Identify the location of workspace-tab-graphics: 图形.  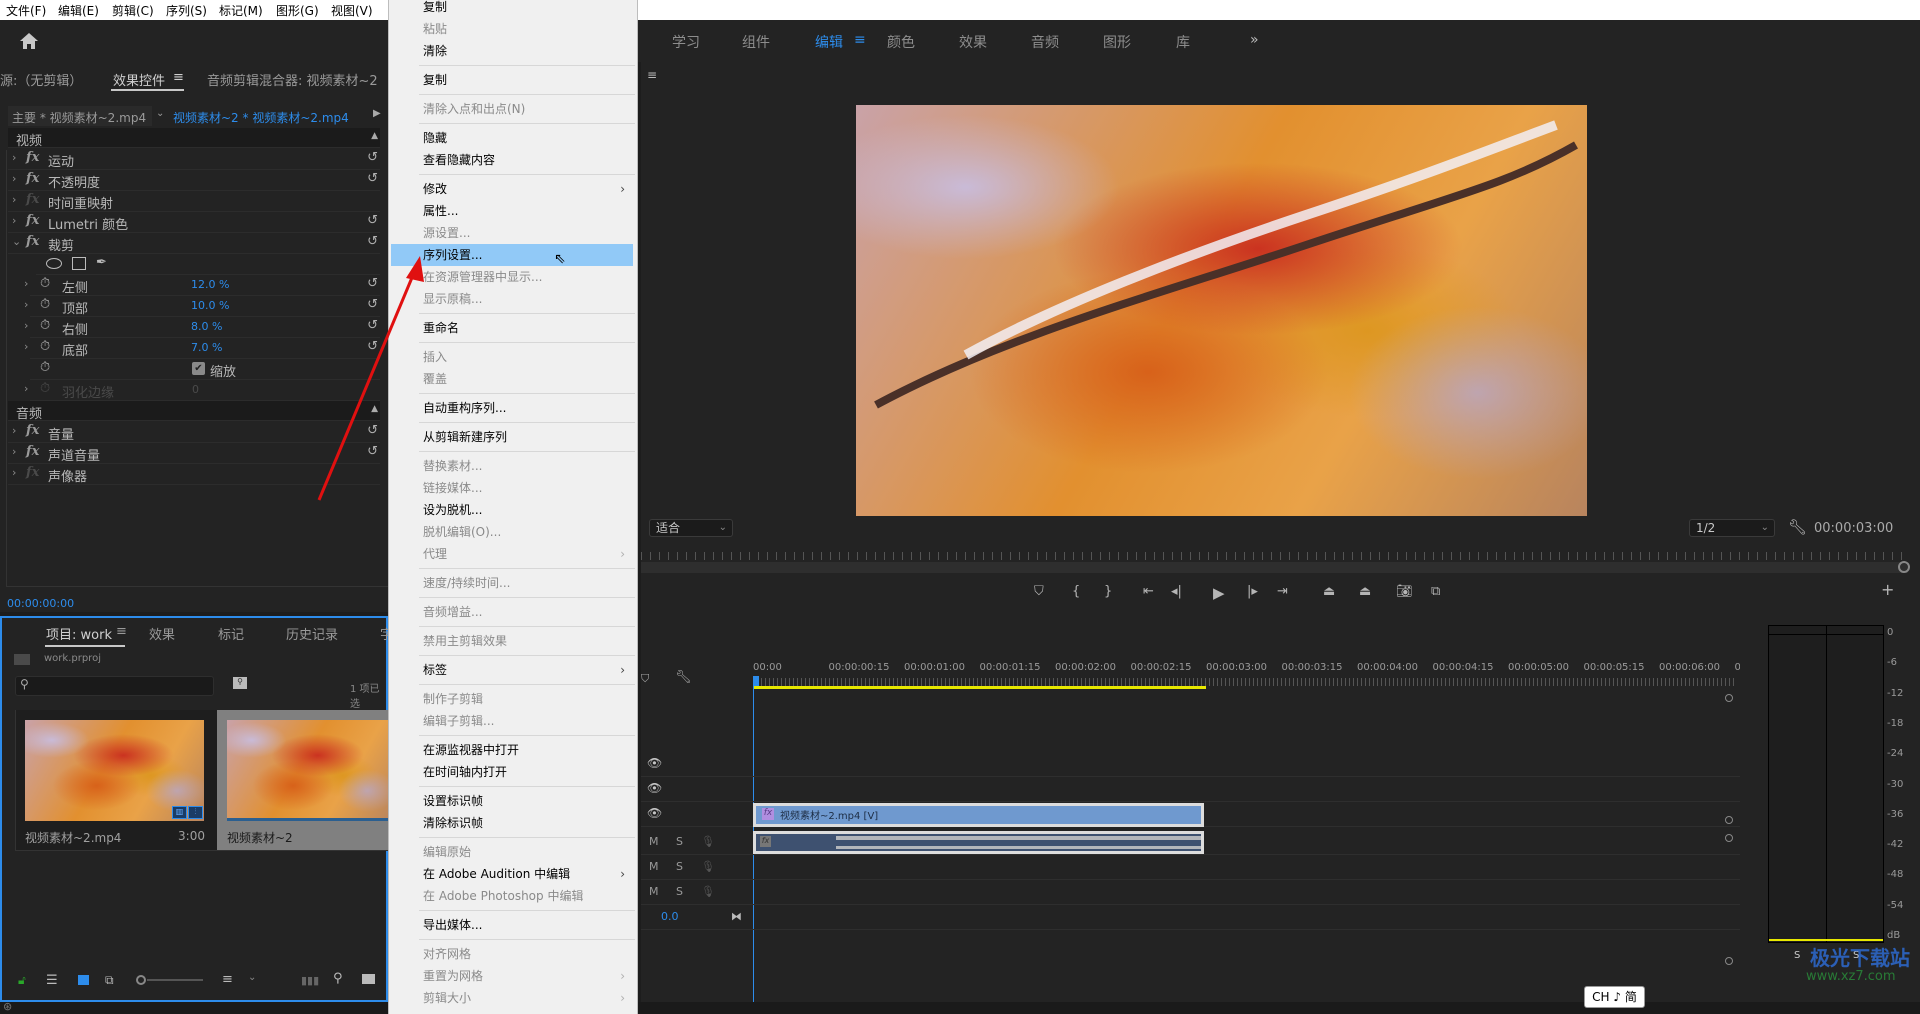
(1117, 42).